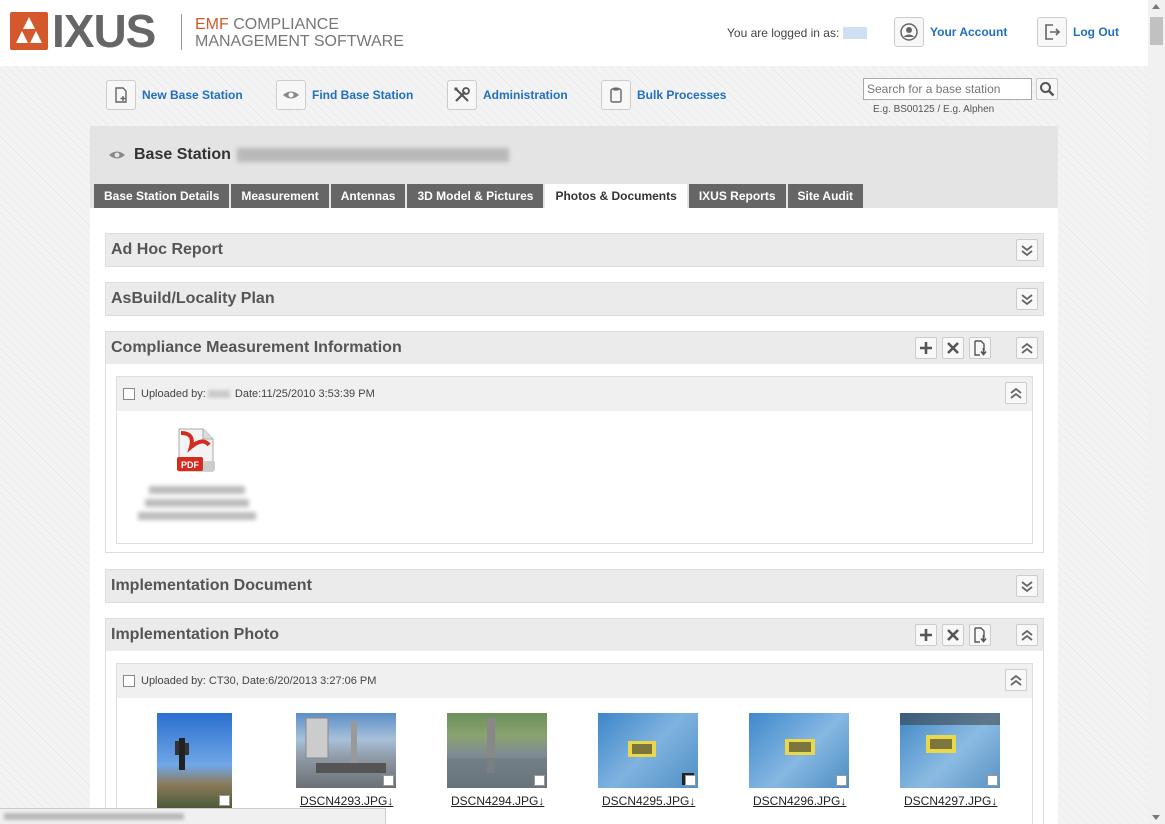  I want to click on logout-icon, so click(1052, 32).